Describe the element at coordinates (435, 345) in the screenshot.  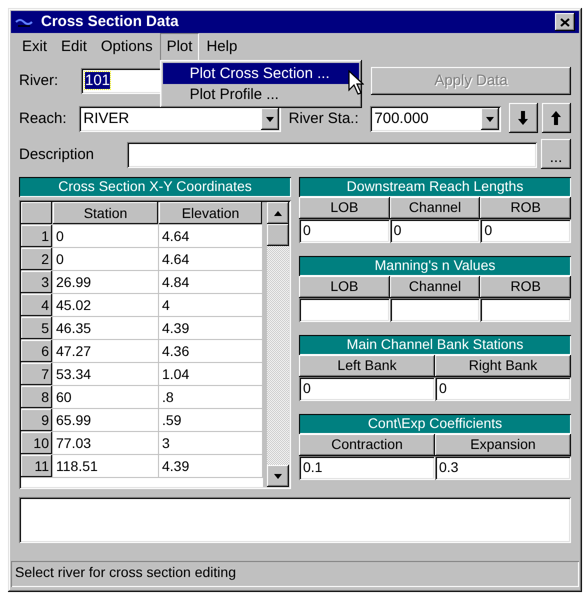
I see `panel-header: Main Channel Bank Stations` at that location.